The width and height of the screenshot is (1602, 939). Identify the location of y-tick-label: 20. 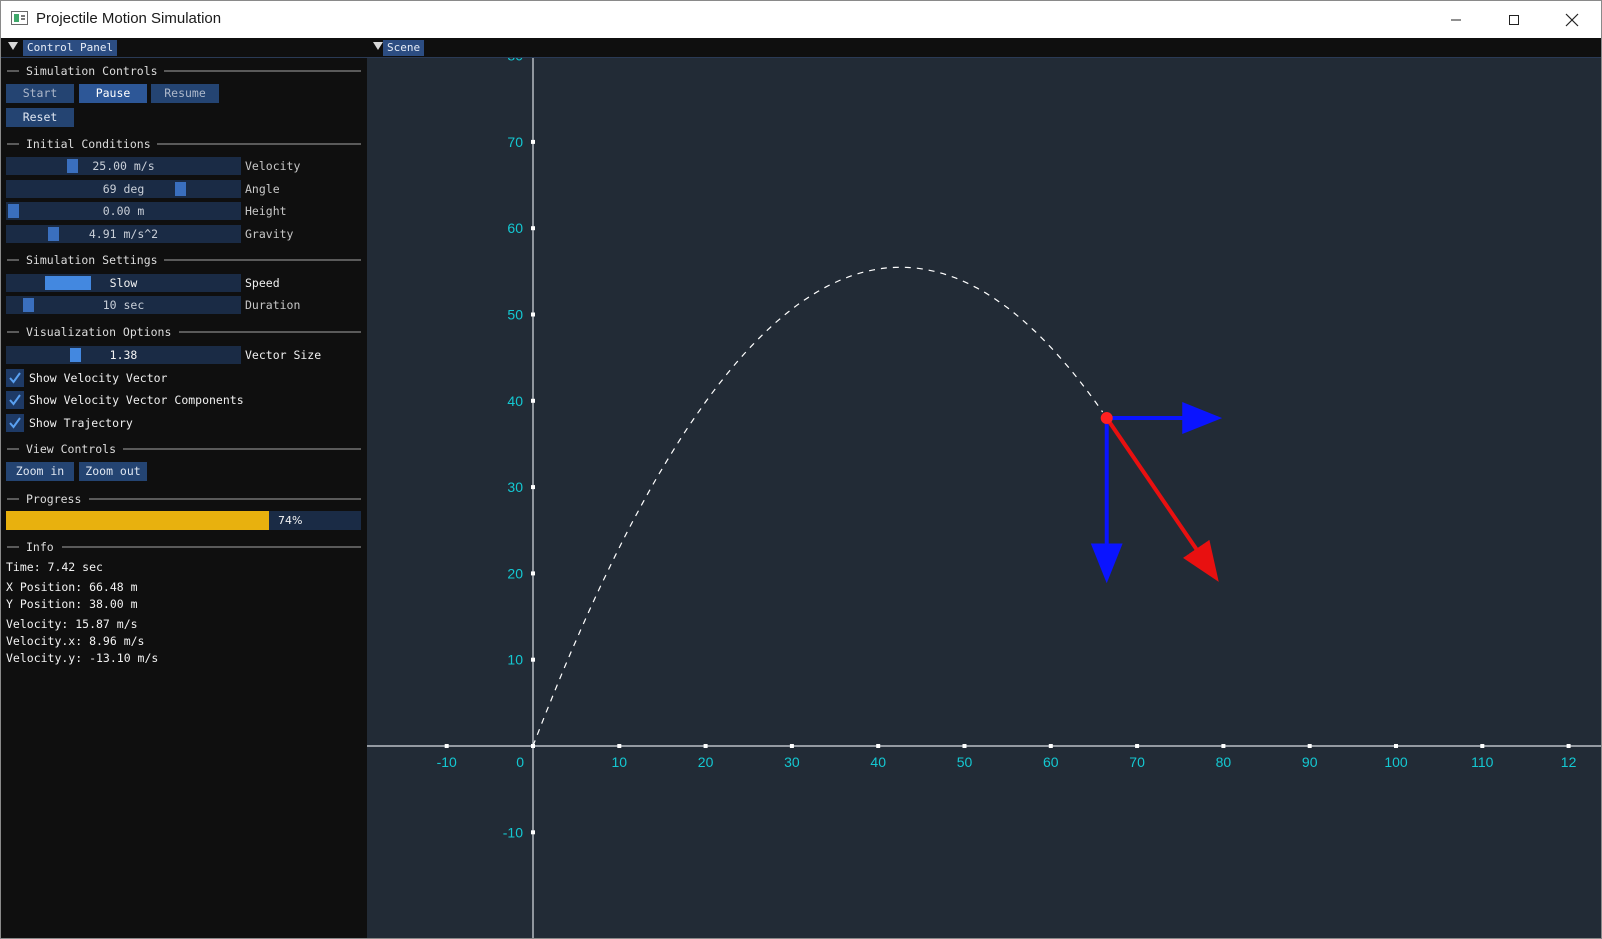
(515, 573).